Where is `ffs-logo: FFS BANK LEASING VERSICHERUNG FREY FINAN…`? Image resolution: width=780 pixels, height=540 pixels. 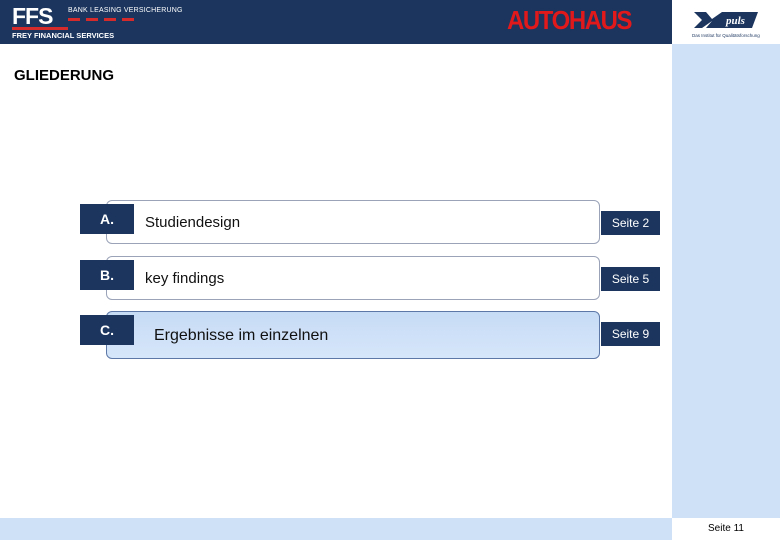 ffs-logo: FFS BANK LEASING VERSICHERUNG FREY FINAN… is located at coordinates (102, 21).